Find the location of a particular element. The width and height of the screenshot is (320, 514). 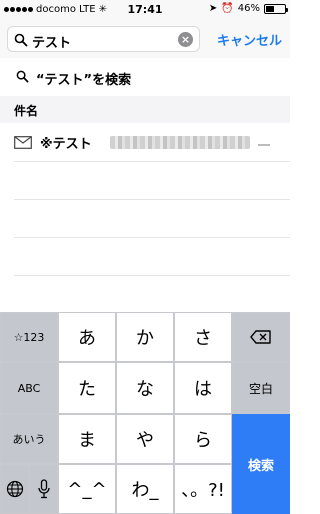

key-ka: か is located at coordinates (145, 337).